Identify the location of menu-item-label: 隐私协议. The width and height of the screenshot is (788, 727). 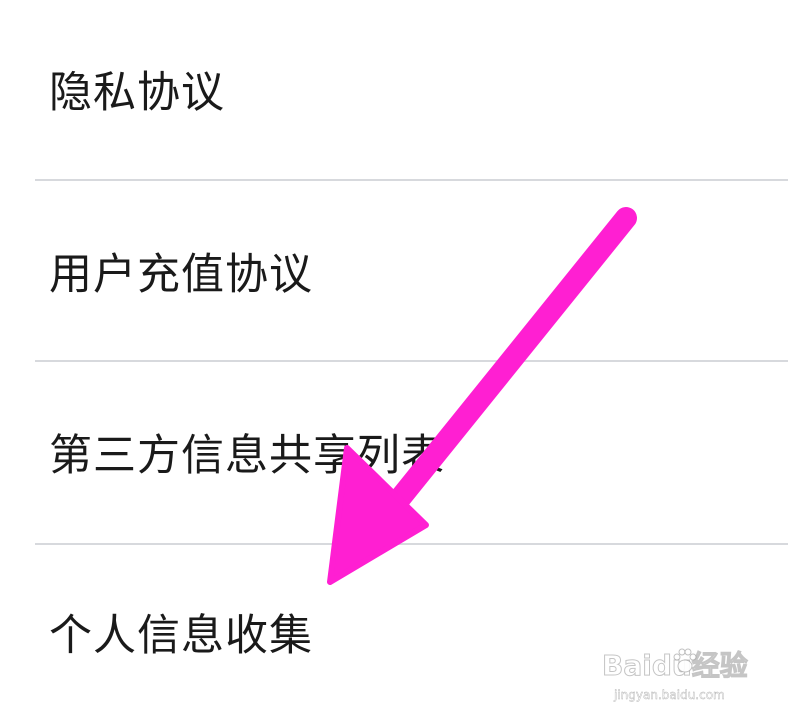
(137, 93).